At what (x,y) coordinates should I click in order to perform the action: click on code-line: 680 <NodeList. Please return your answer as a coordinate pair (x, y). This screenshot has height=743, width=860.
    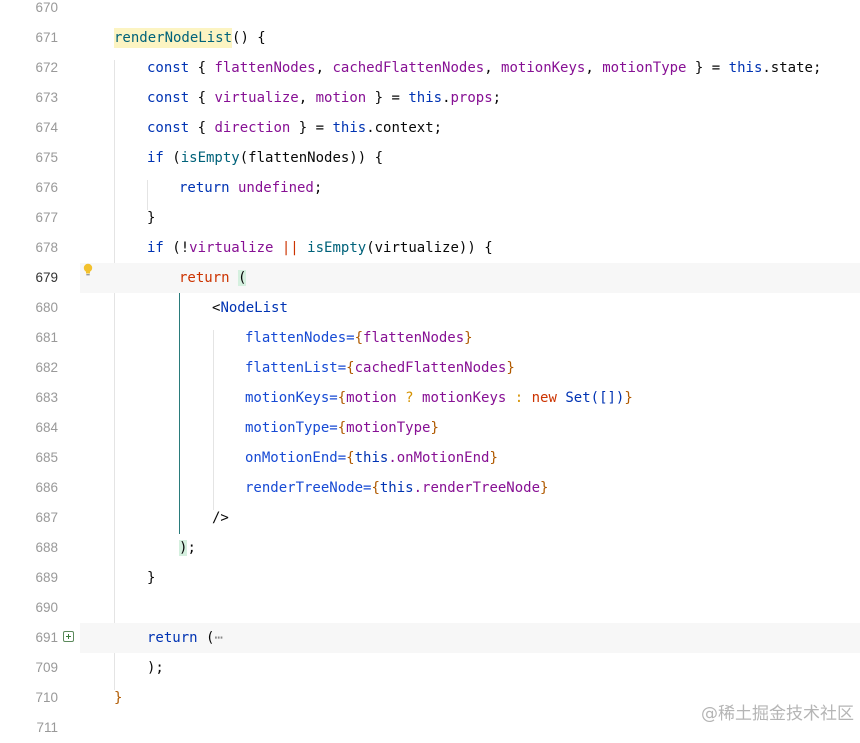
    Looking at the image, I should click on (430, 308).